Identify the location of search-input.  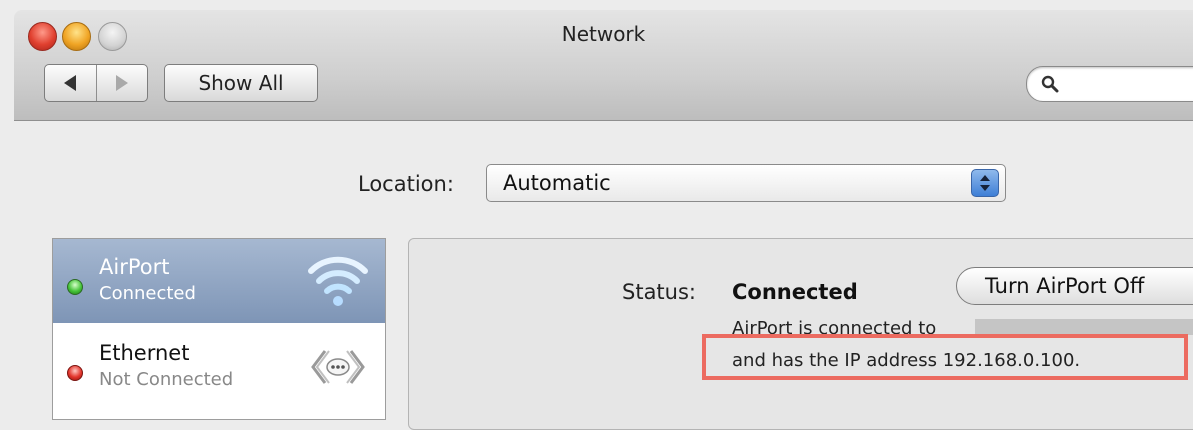
(1109, 84).